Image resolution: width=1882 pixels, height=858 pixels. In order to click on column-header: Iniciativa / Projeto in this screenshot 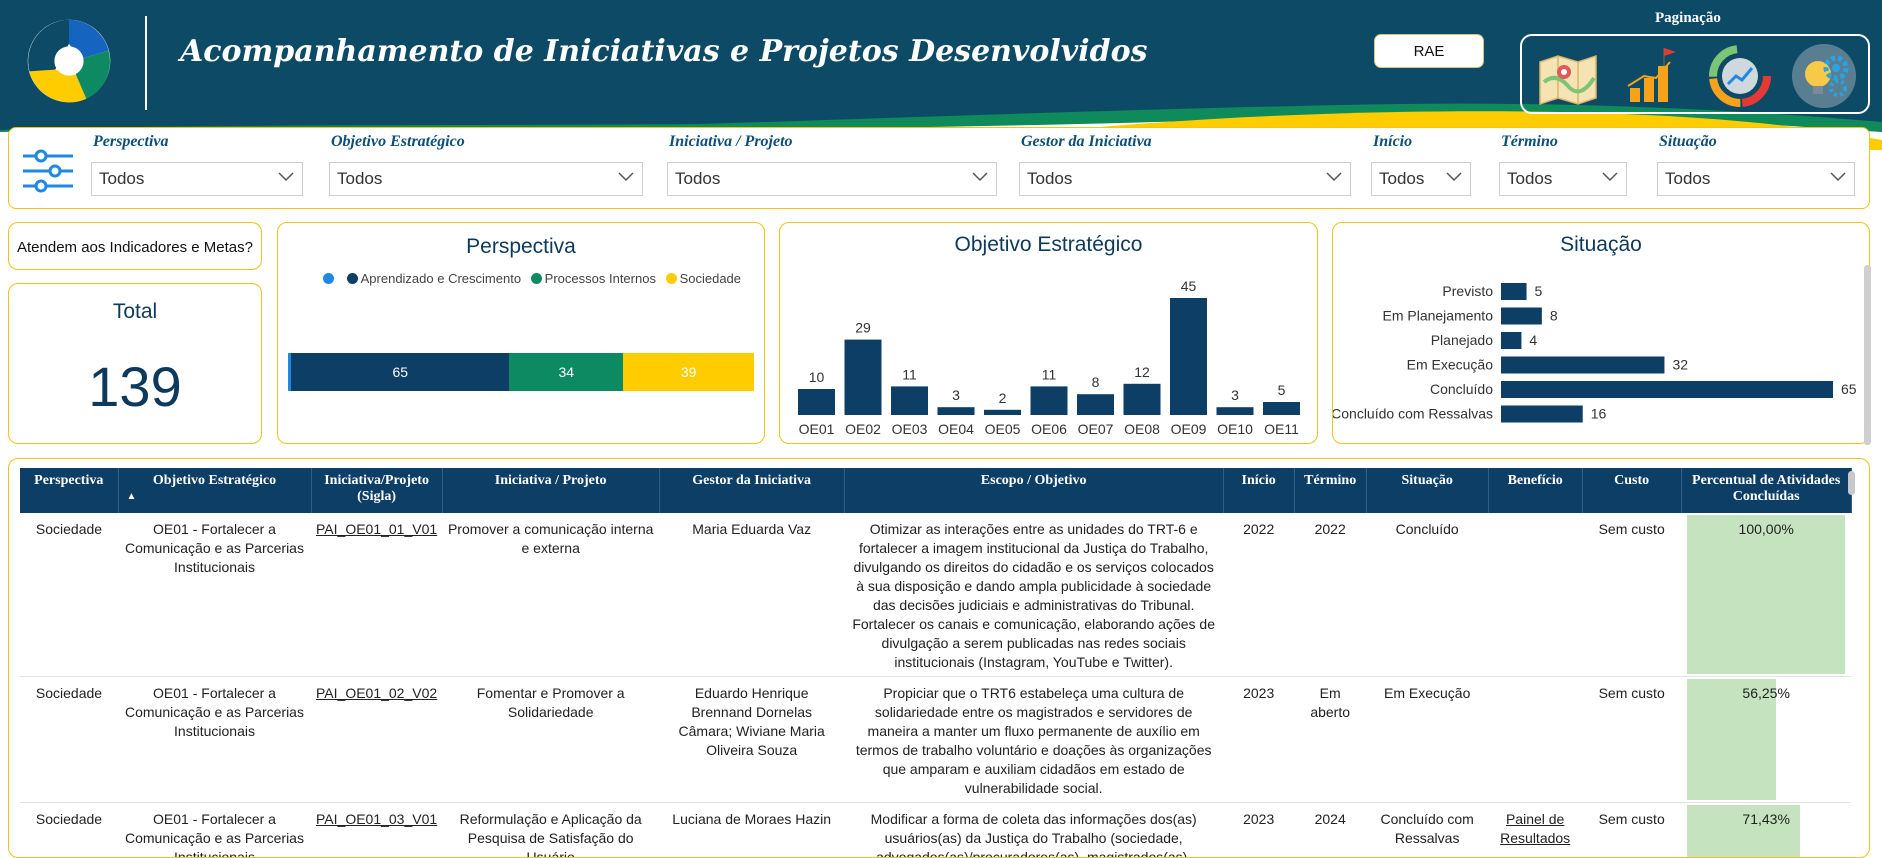, I will do `click(550, 490)`.